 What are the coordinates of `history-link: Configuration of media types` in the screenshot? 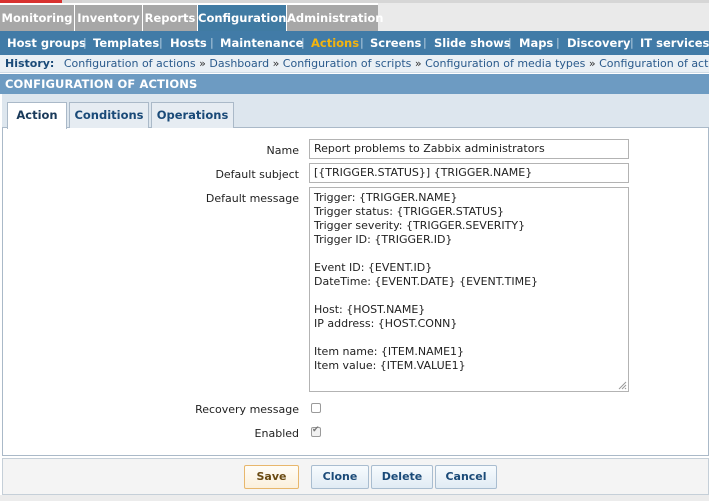 It's located at (505, 63).